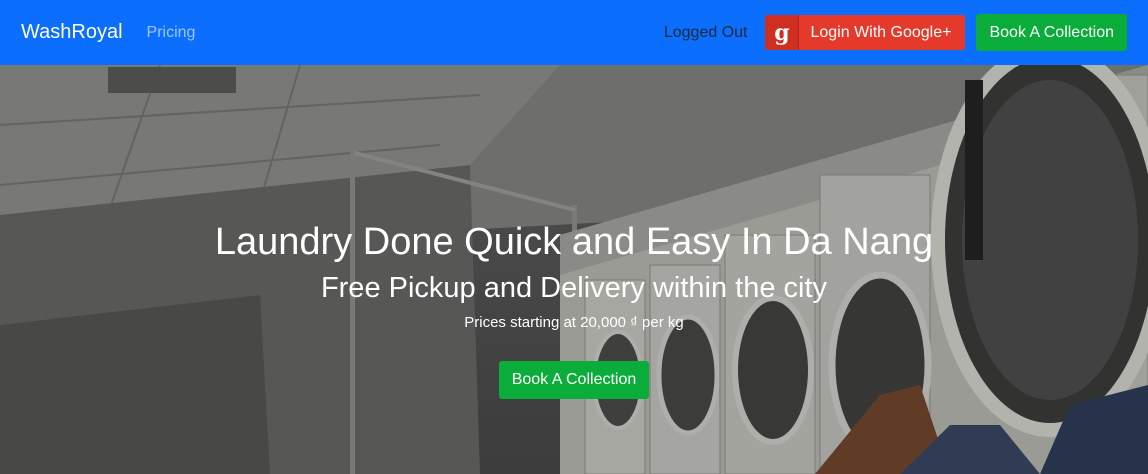  What do you see at coordinates (574, 242) in the screenshot?
I see `hero-title: Laundry Done Quick and Easy In Da Nang` at bounding box center [574, 242].